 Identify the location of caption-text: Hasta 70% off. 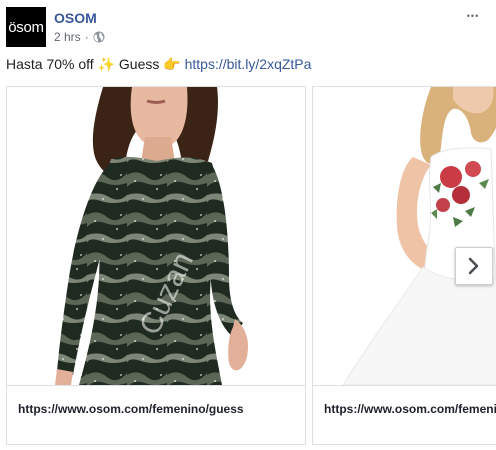
(50, 64).